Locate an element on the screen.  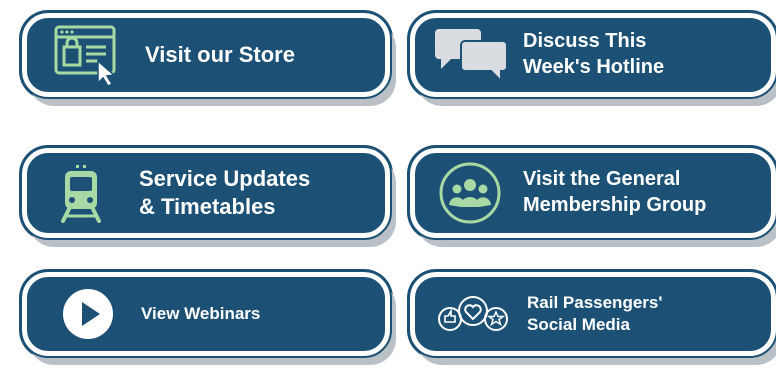
group-icon is located at coordinates (470, 193).